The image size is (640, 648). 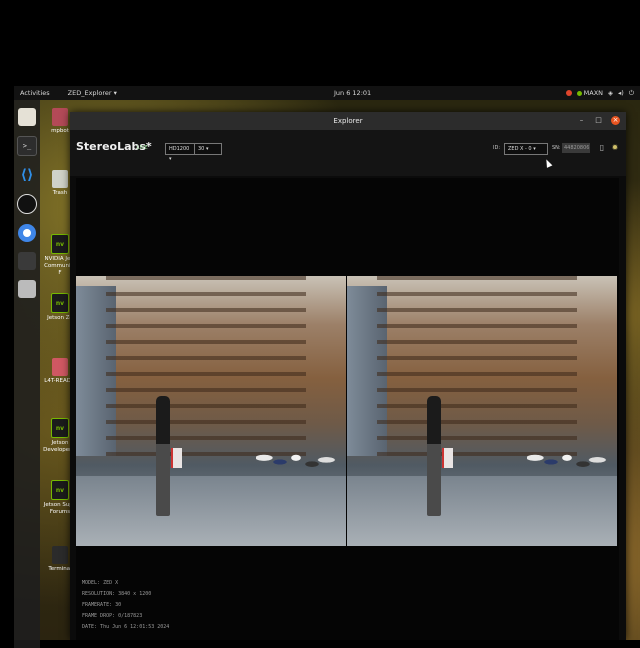 I want to click on terminal-icon: >_, so click(x=27, y=146).